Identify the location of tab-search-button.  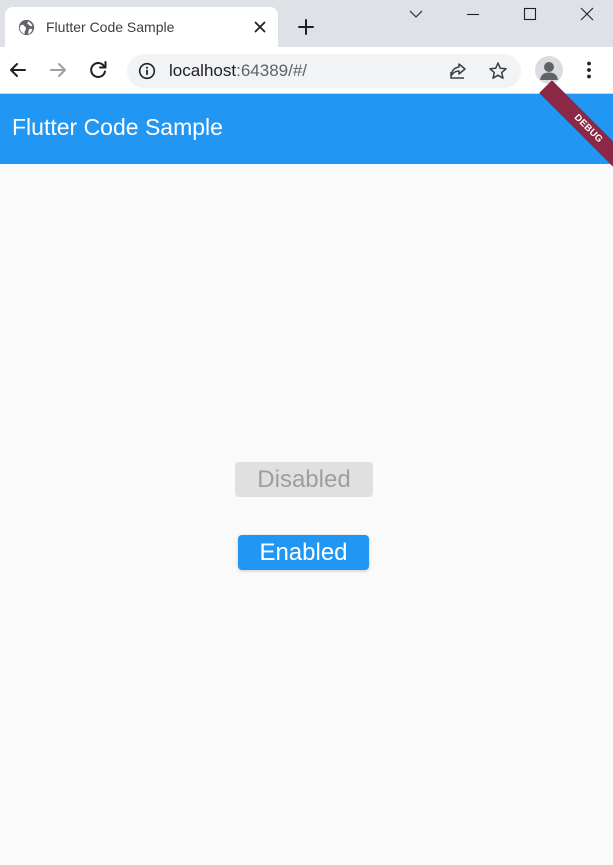
(416, 15).